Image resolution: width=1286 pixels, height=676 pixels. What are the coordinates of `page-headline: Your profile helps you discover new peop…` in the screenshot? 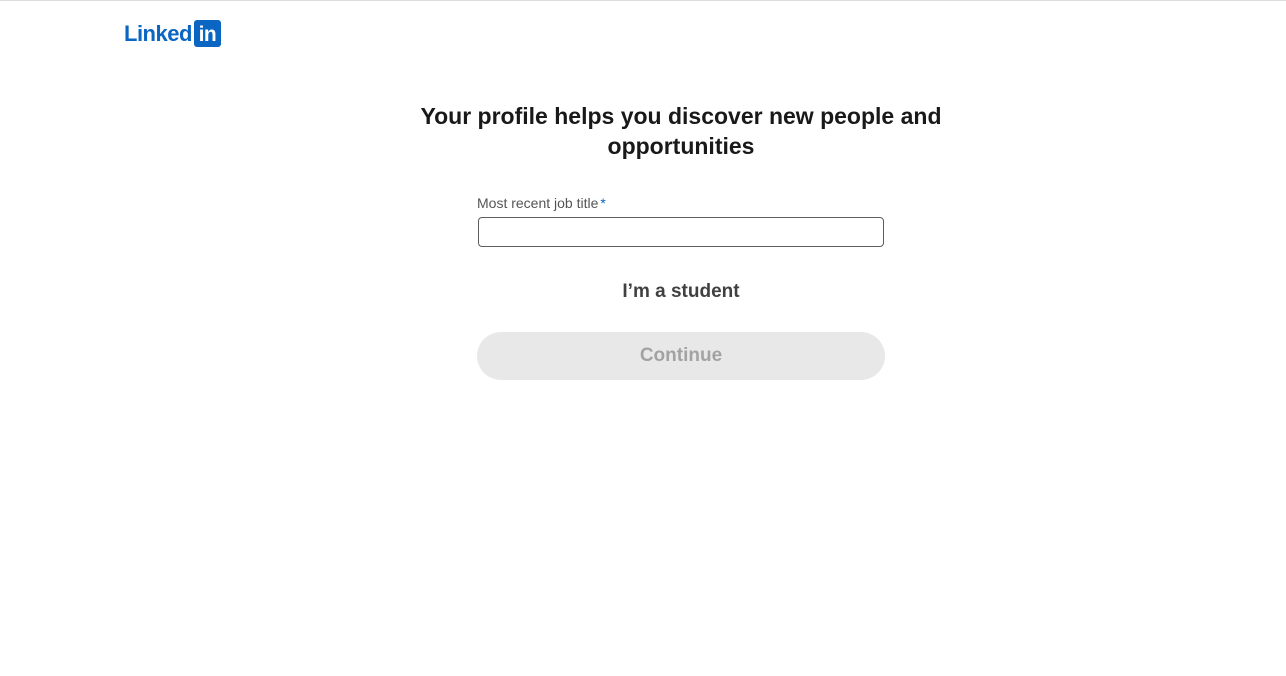 It's located at (681, 131).